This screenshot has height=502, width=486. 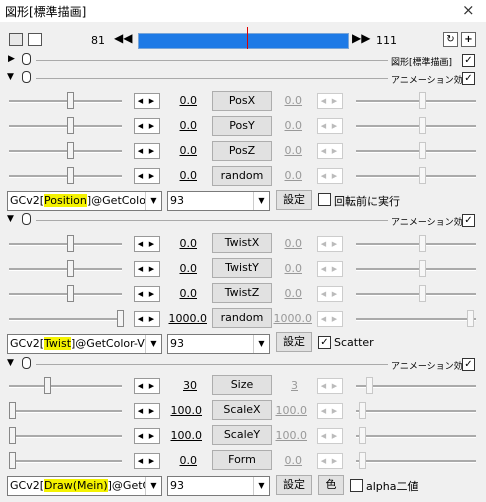 I want to click on scatter-checkbox: ✓, so click(x=324, y=342).